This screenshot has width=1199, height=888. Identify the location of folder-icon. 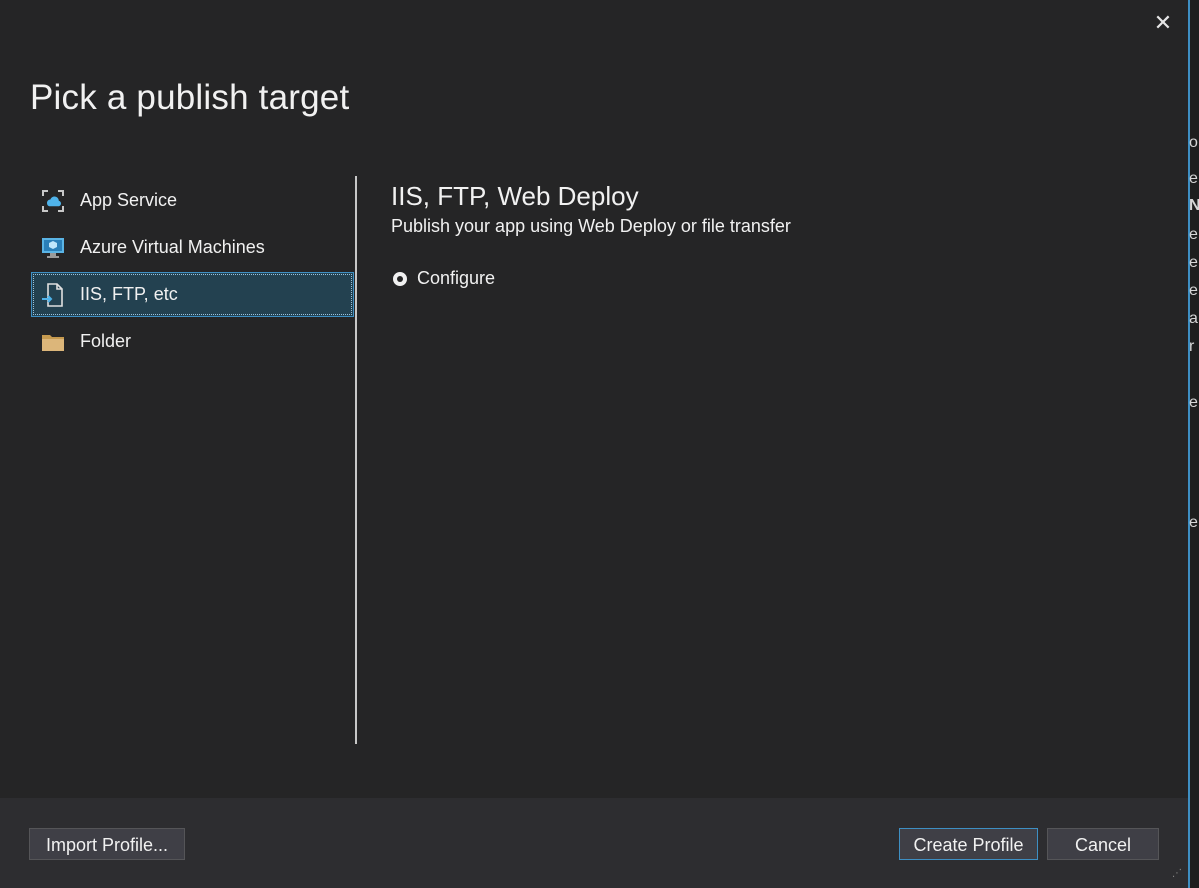
(53, 342).